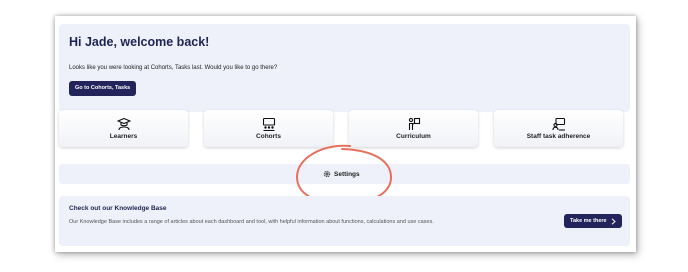  I want to click on tile-curriculum: Curriculum, so click(413, 128).